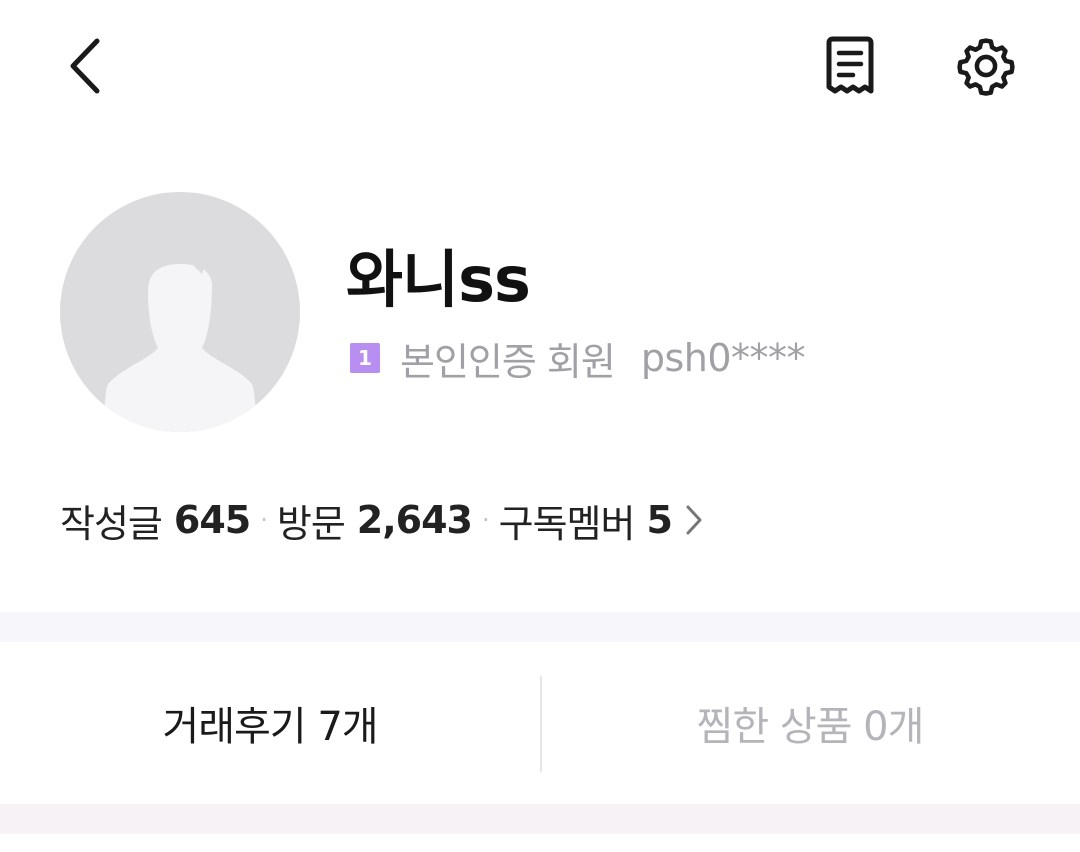 The width and height of the screenshot is (1080, 852). I want to click on verification-row: 1 본인인증 회원 psh0****, so click(578, 360).